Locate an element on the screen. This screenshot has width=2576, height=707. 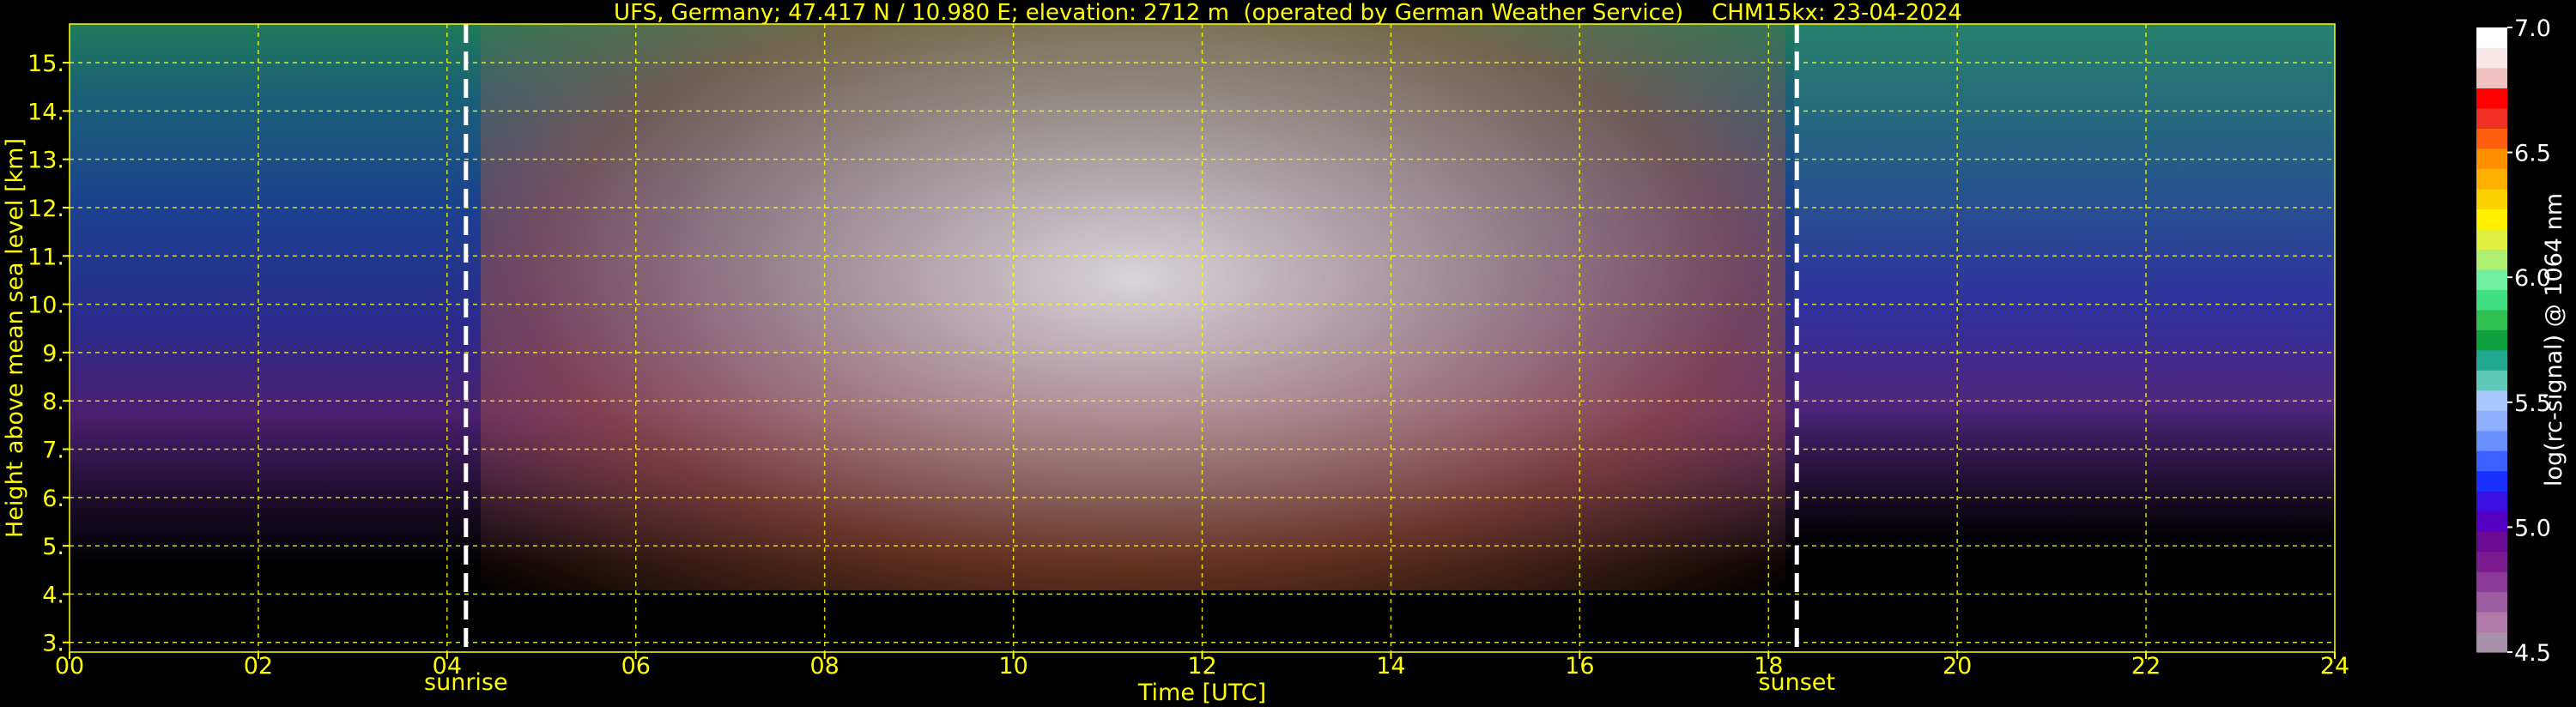
y-tick-label-3: 6. is located at coordinates (53, 499).